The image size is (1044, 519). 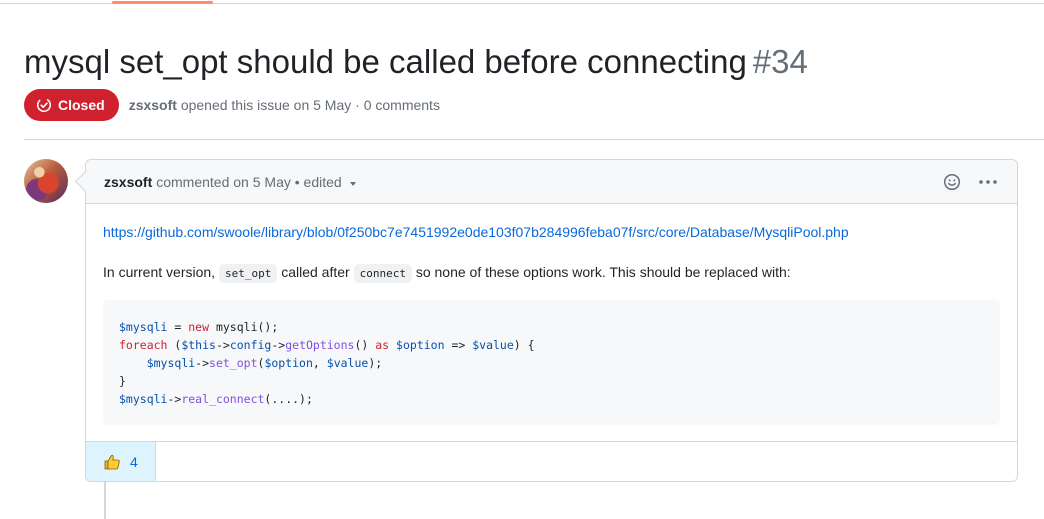 I want to click on state-badge: Closed, so click(x=71, y=105).